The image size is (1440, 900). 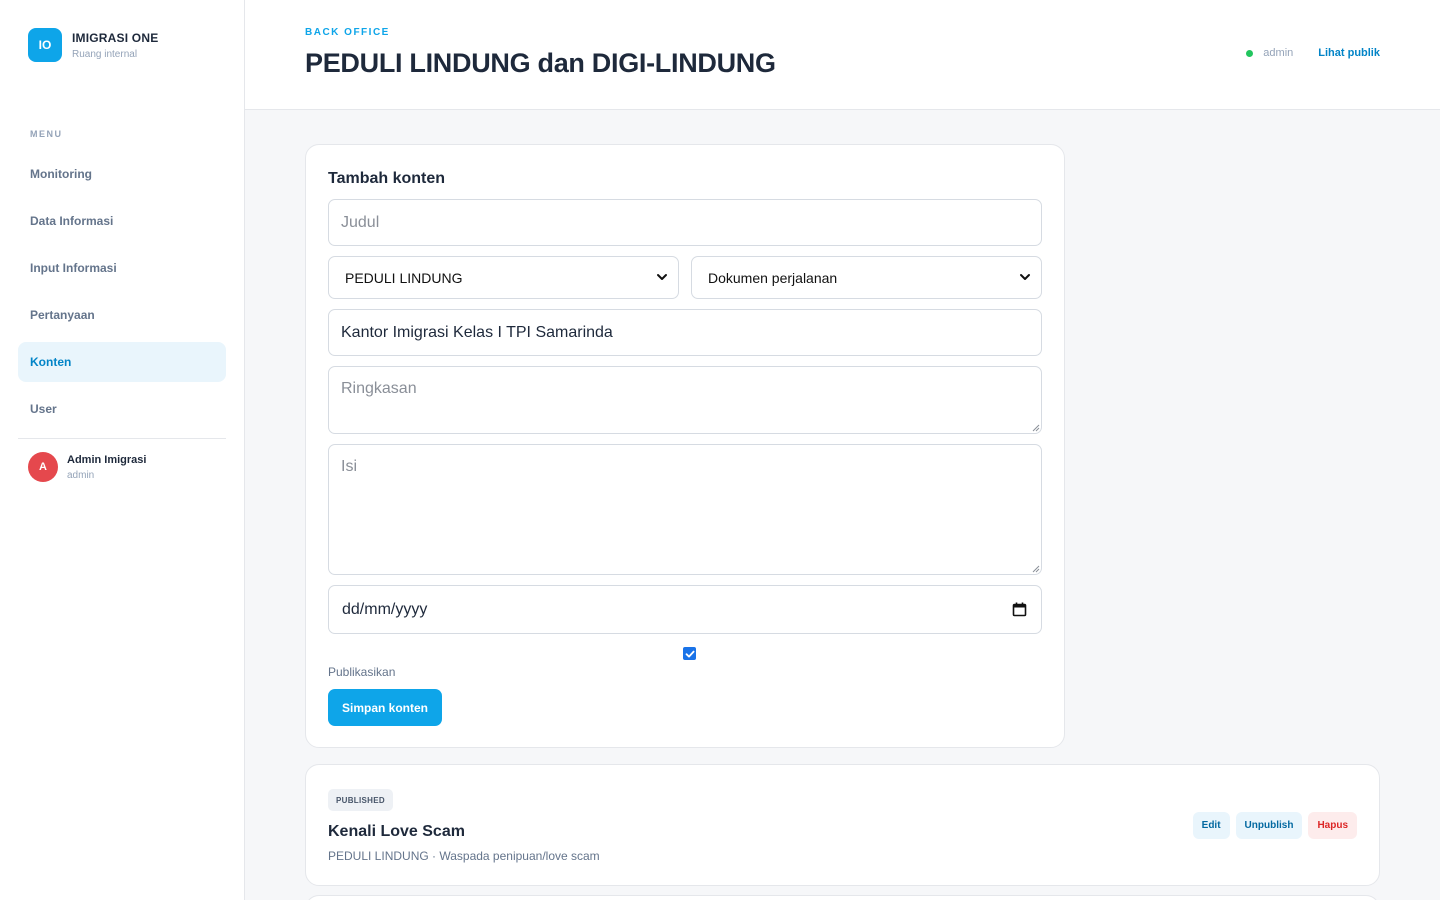 I want to click on sidebar-item-data-informasi: Data Informasi, so click(x=122, y=221).